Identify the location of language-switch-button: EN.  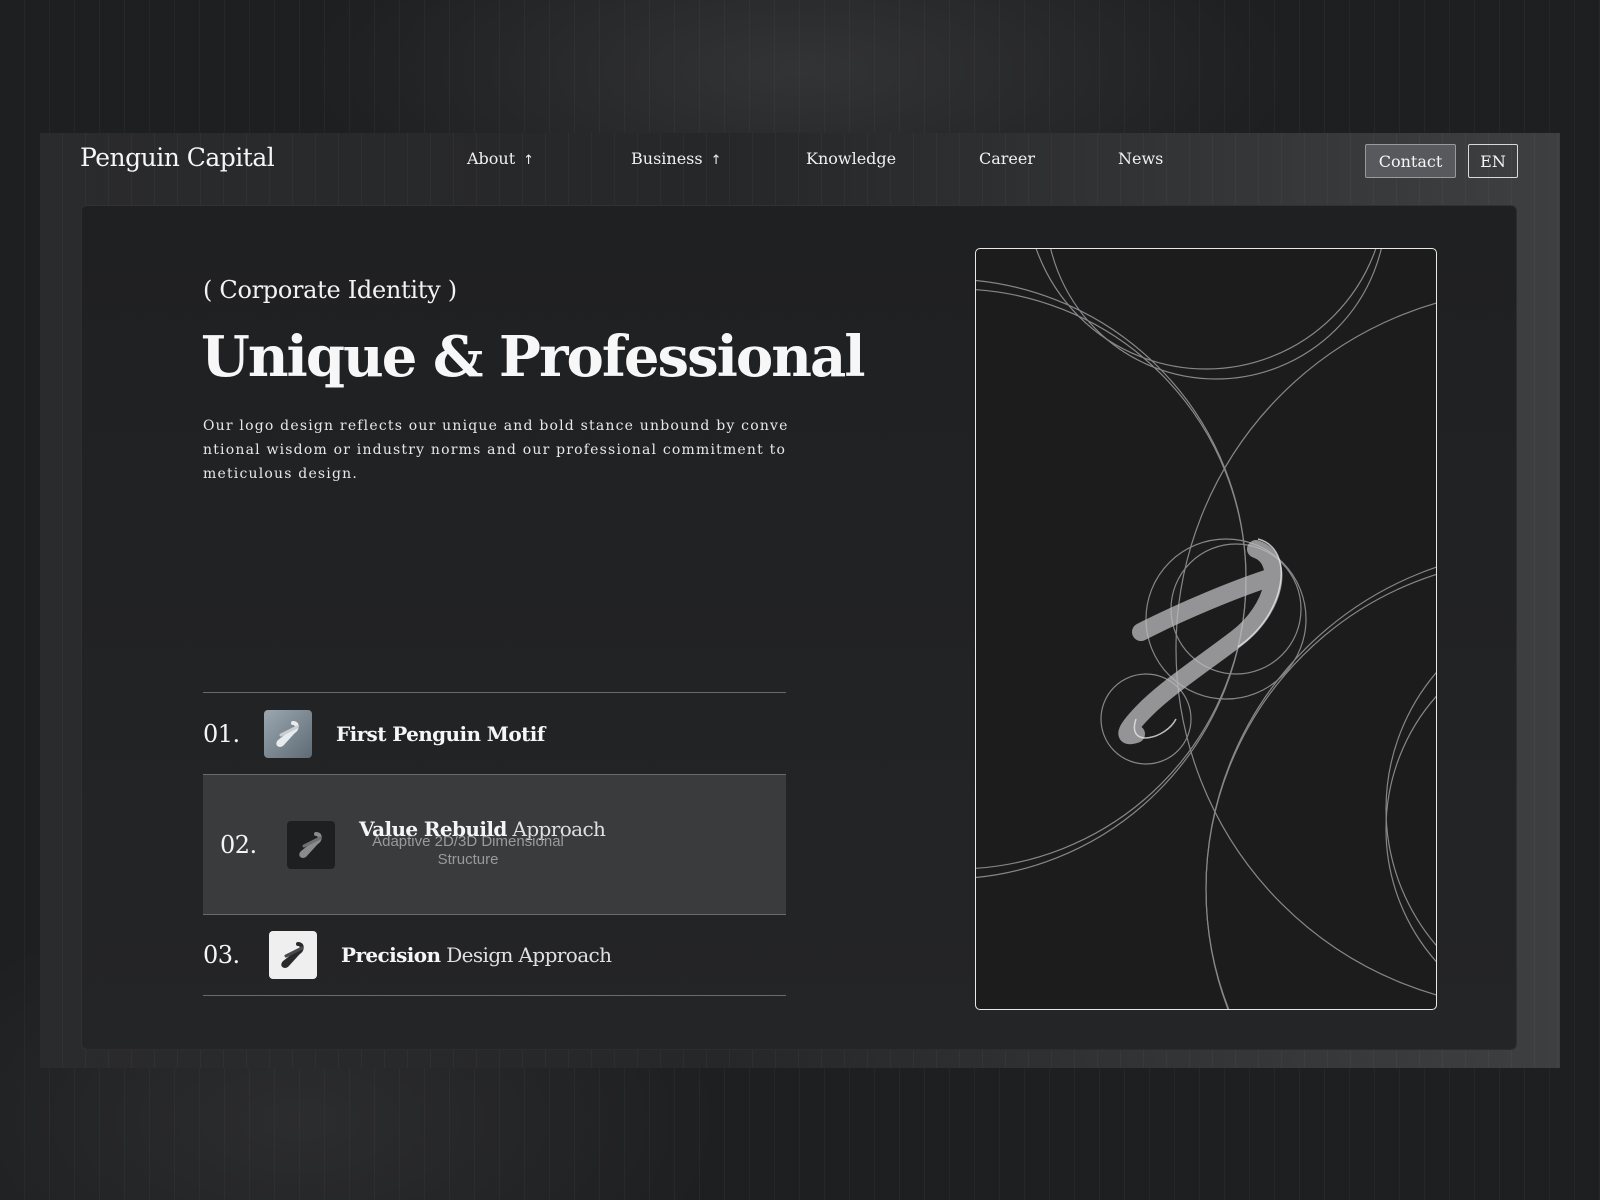
(1493, 161).